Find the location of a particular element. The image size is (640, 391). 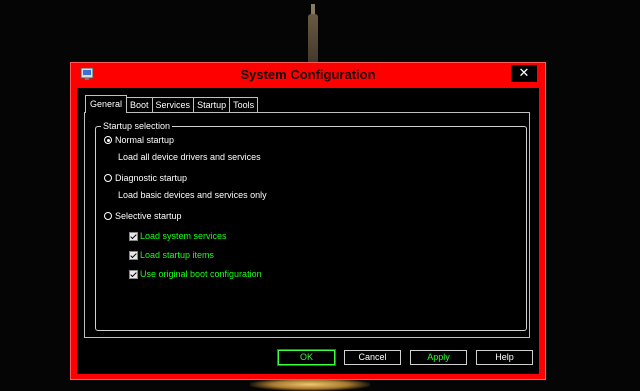

tab-strip: General Boot Services Startup Tools is located at coordinates (172, 104).